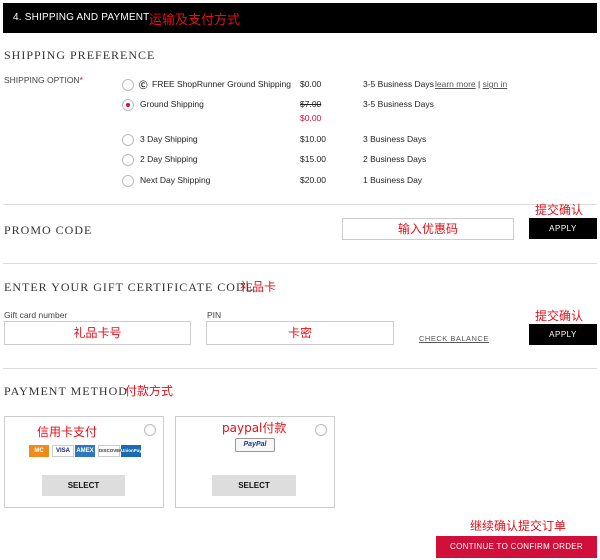  Describe the element at coordinates (454, 338) in the screenshot. I see `check-balance-link: CHECK BALANCE` at that location.